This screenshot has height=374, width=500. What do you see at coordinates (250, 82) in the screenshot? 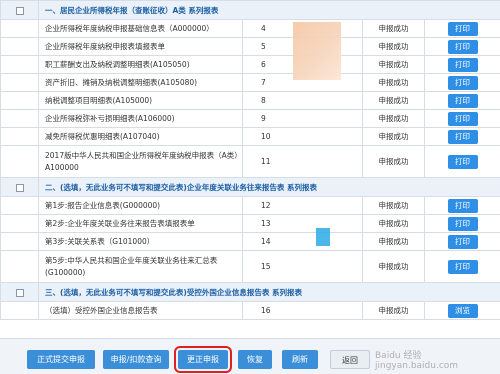
I see `table-row: 资产折旧、摊销及纳税调整明细表(A105080) 7 申报成功 打印` at bounding box center [250, 82].